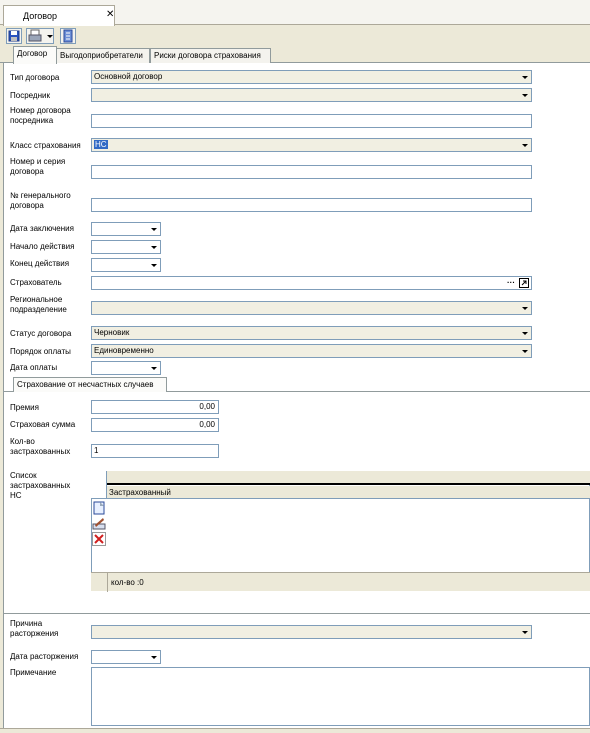 The height and width of the screenshot is (733, 590). What do you see at coordinates (112, 332) in the screenshot?
I see `contract-status-value: Черновик` at bounding box center [112, 332].